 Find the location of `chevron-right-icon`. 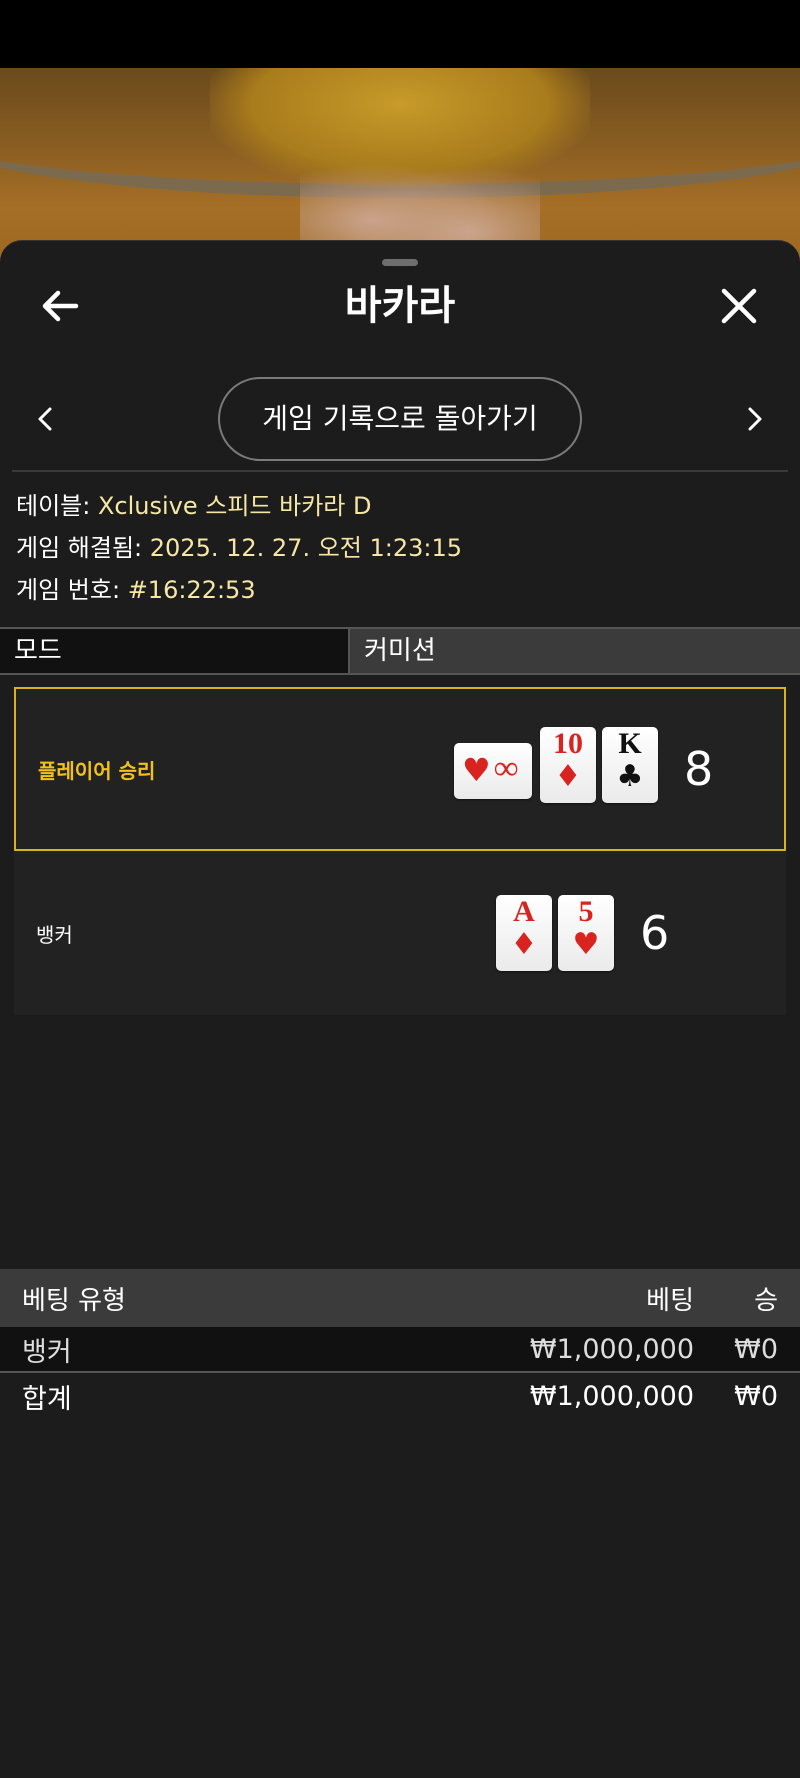

chevron-right-icon is located at coordinates (755, 419).